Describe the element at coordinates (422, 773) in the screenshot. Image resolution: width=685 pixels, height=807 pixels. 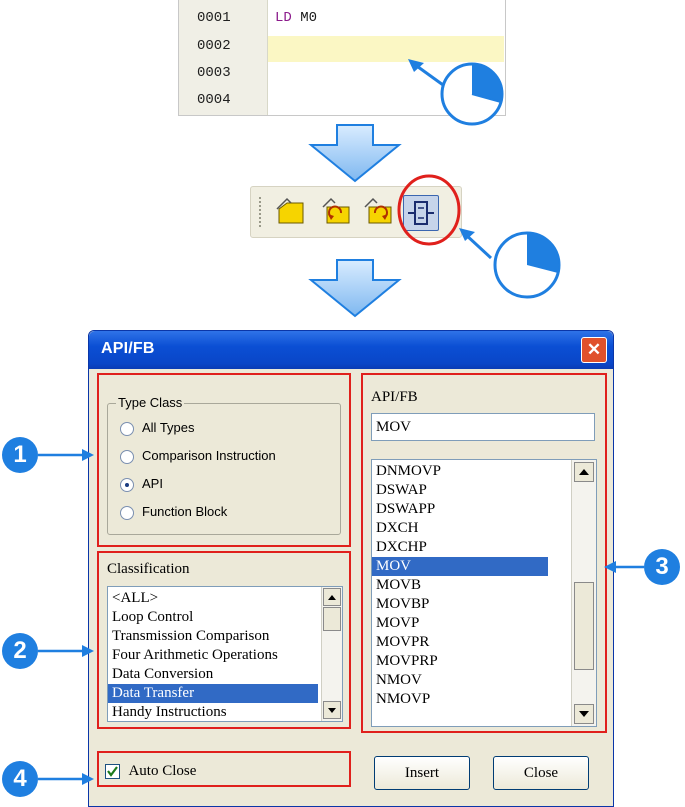
I see `insert-button: Insert` at that location.